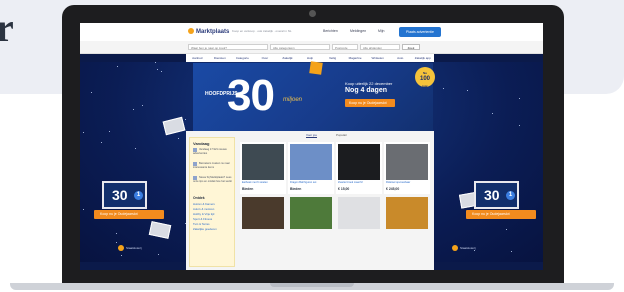 The height and width of the screenshot is (292, 624). I want to click on distance-select: Alle afstanden, so click(380, 47).